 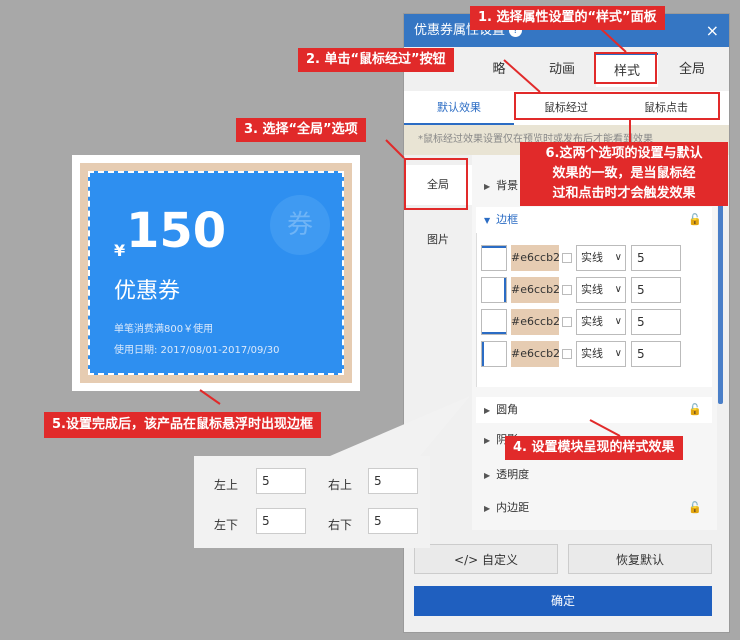 I want to click on coupon-title: 优惠券, so click(x=147, y=291).